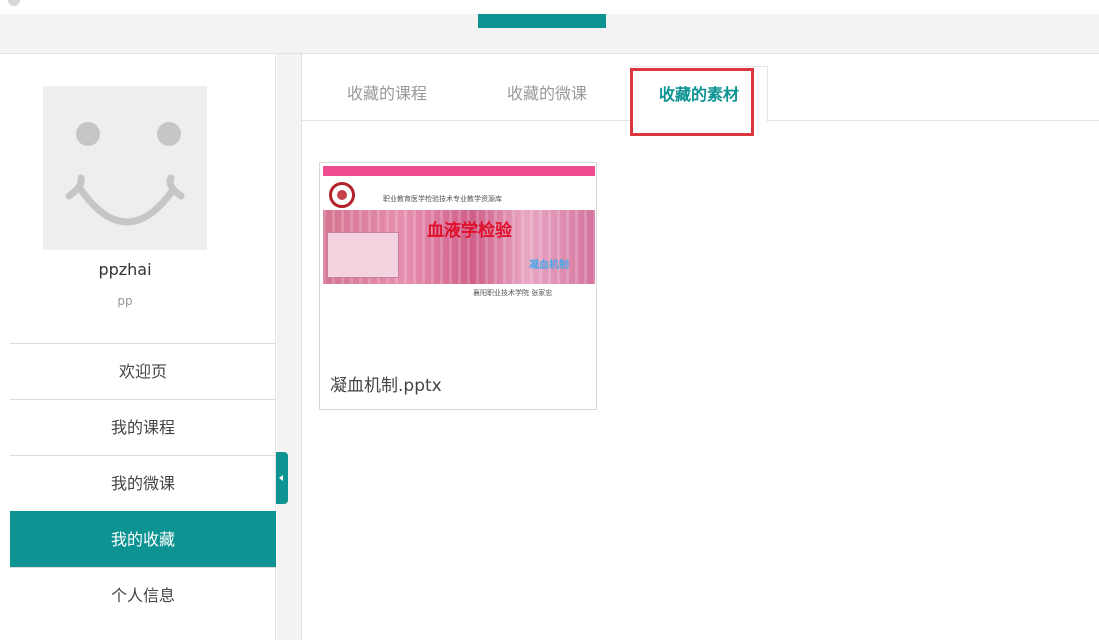  What do you see at coordinates (469, 231) in the screenshot?
I see `slide-title: 血液学检验` at bounding box center [469, 231].